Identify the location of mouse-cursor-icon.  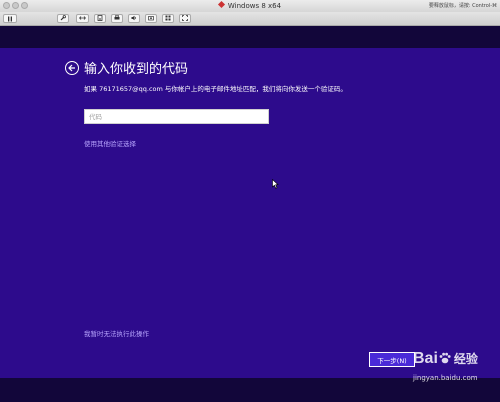
(275, 184).